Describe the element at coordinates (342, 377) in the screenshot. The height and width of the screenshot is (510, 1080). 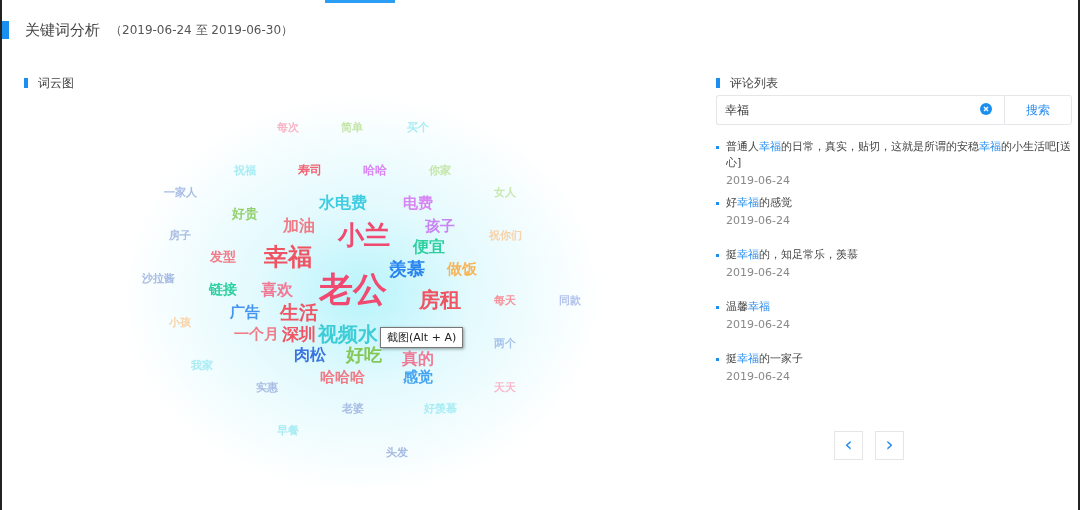
I see `cloud-word: 哈哈哈` at that location.